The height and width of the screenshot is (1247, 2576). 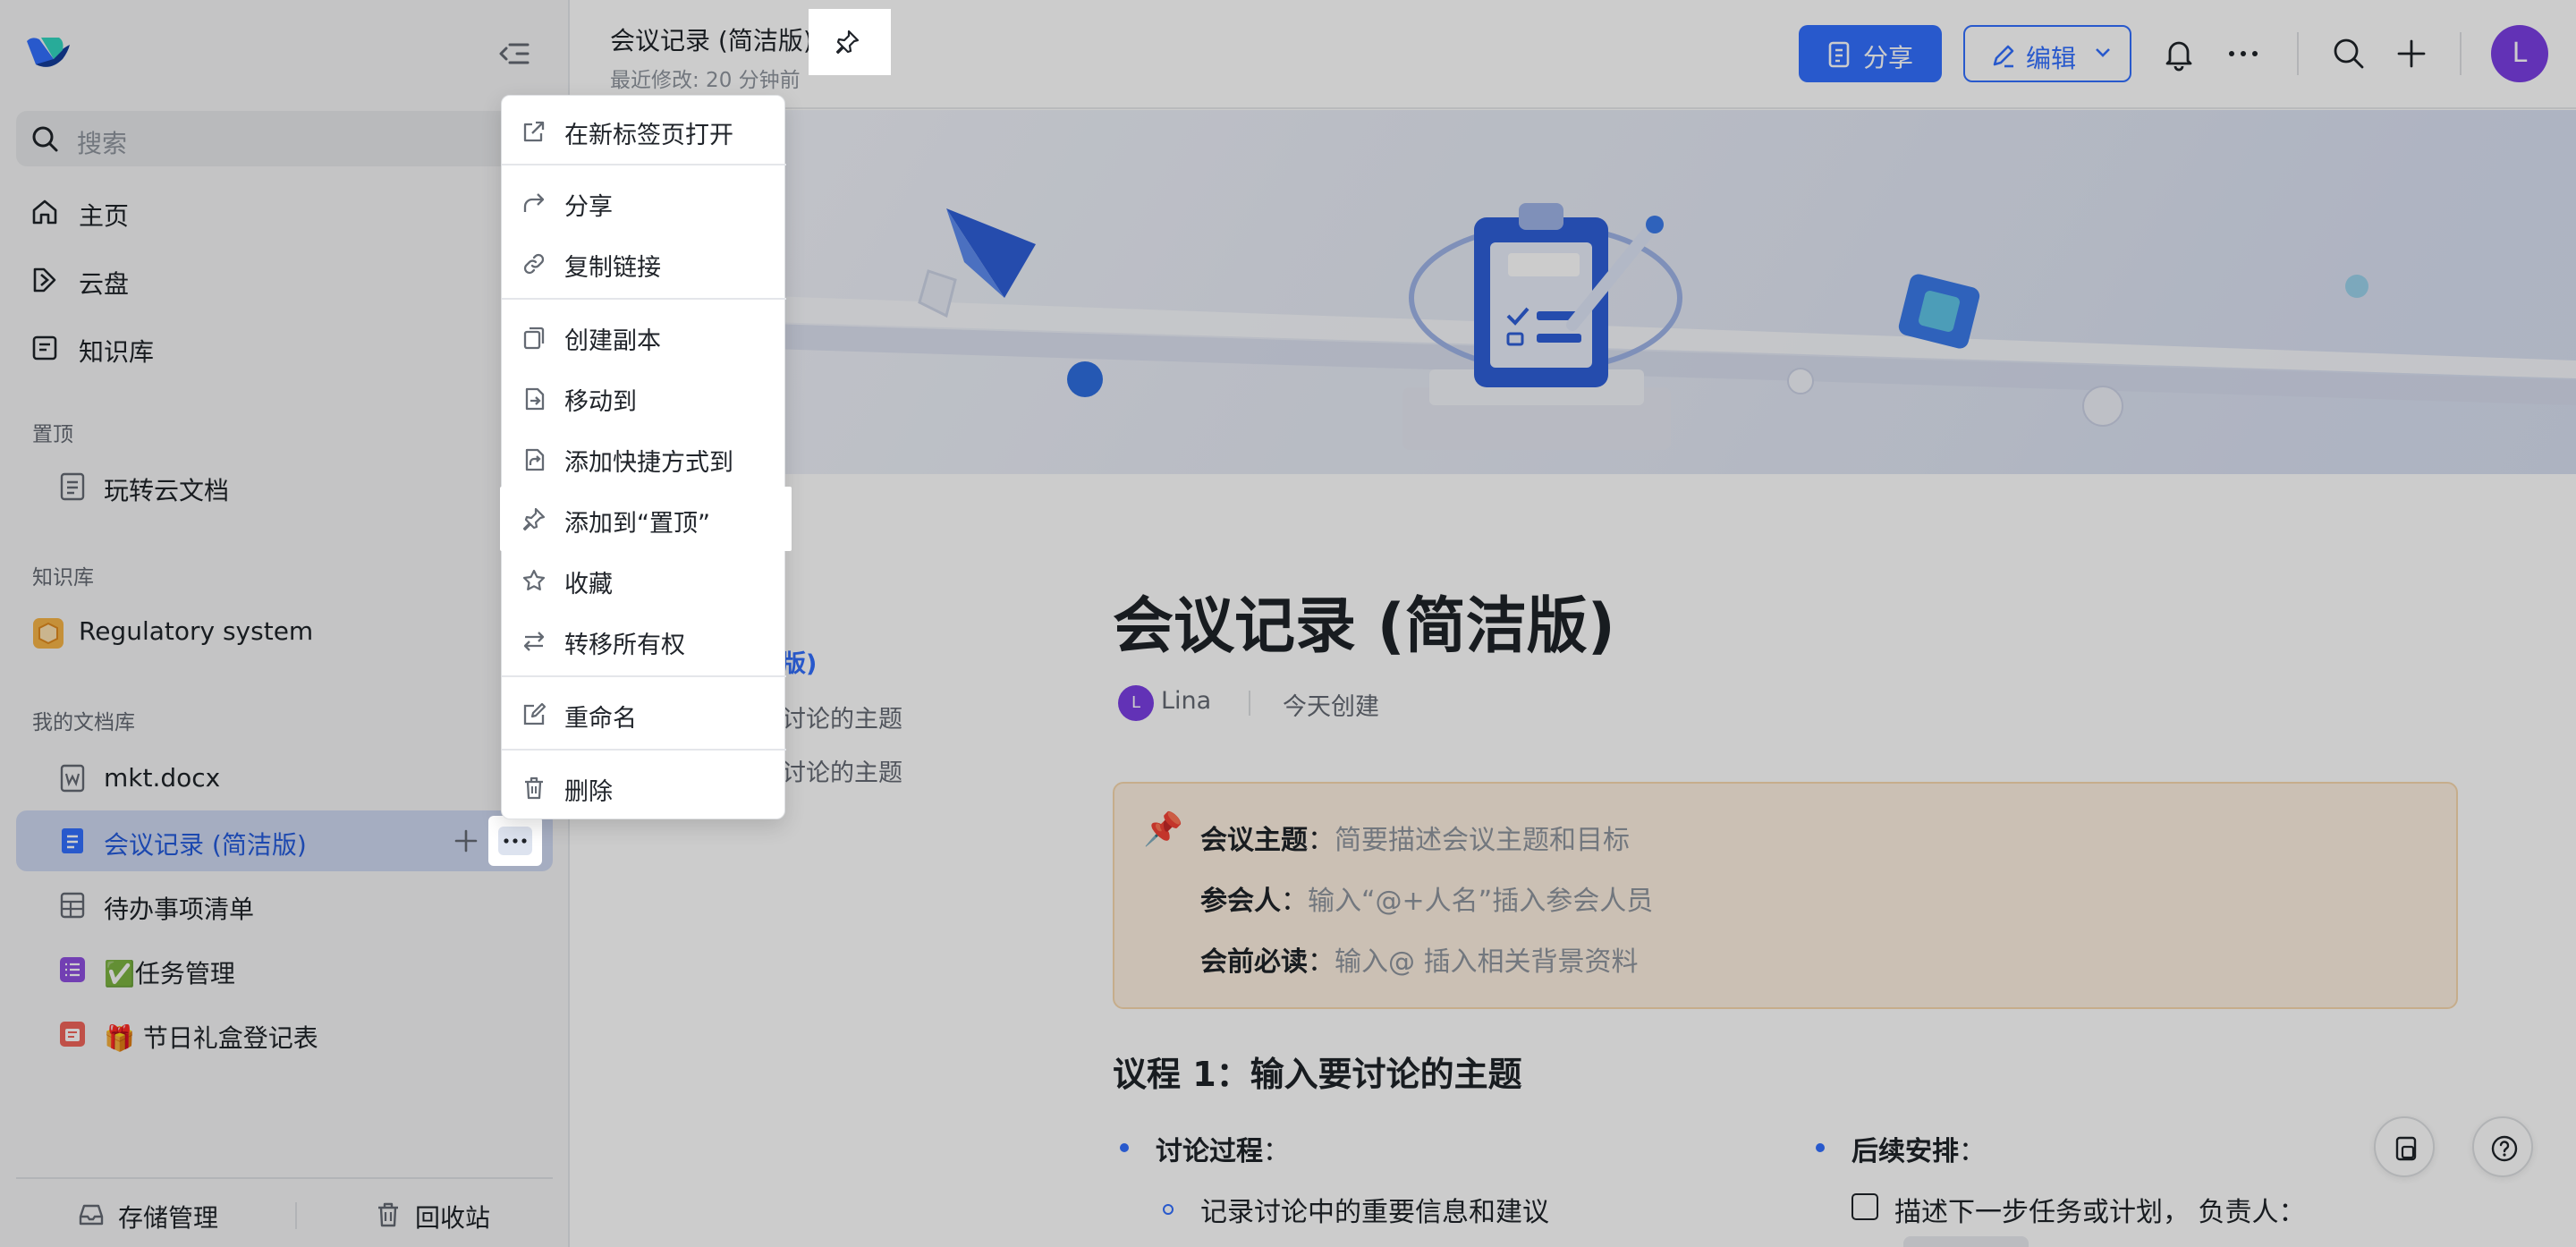 I want to click on menu-open-new-tab: 在新标签页打开, so click(x=644, y=130).